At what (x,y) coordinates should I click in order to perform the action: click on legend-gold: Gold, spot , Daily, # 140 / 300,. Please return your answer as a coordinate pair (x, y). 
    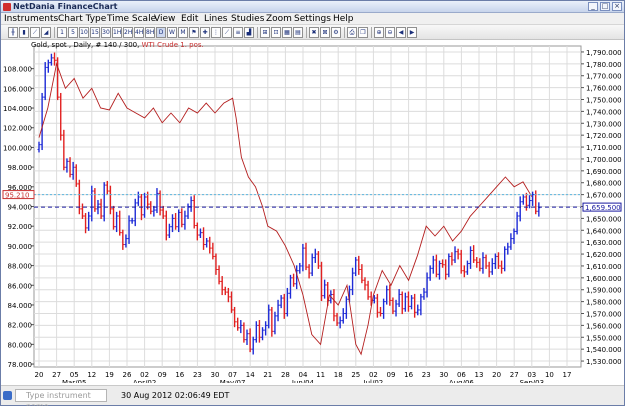
    Looking at the image, I should click on (85, 45).